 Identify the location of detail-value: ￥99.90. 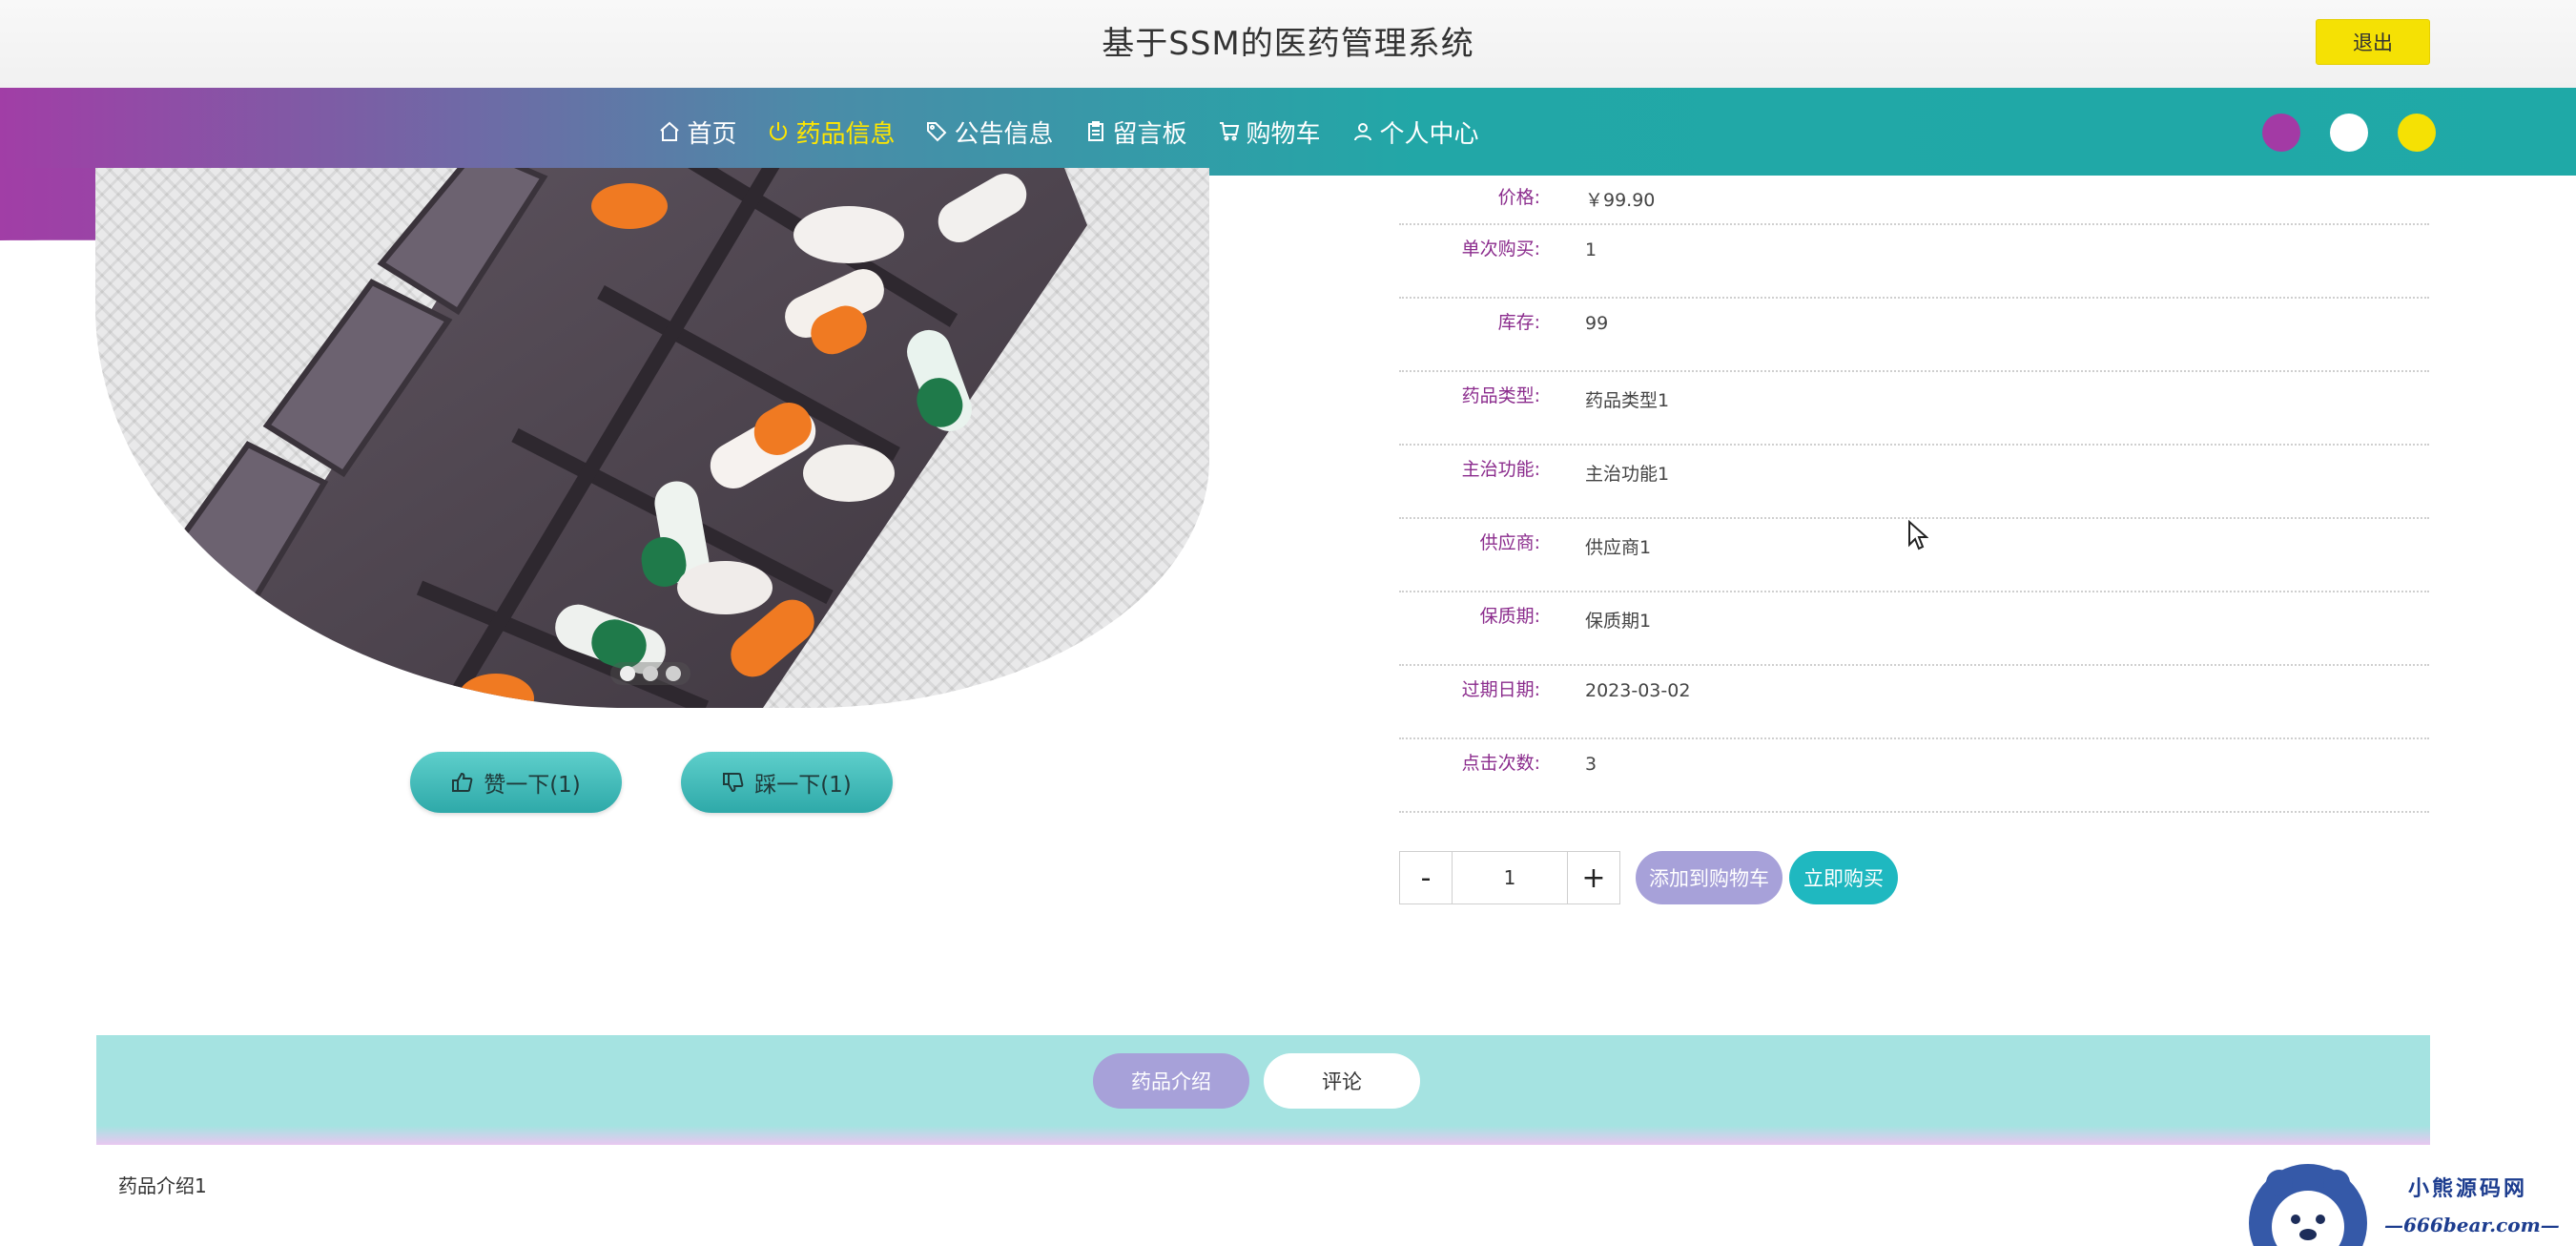
(1620, 200).